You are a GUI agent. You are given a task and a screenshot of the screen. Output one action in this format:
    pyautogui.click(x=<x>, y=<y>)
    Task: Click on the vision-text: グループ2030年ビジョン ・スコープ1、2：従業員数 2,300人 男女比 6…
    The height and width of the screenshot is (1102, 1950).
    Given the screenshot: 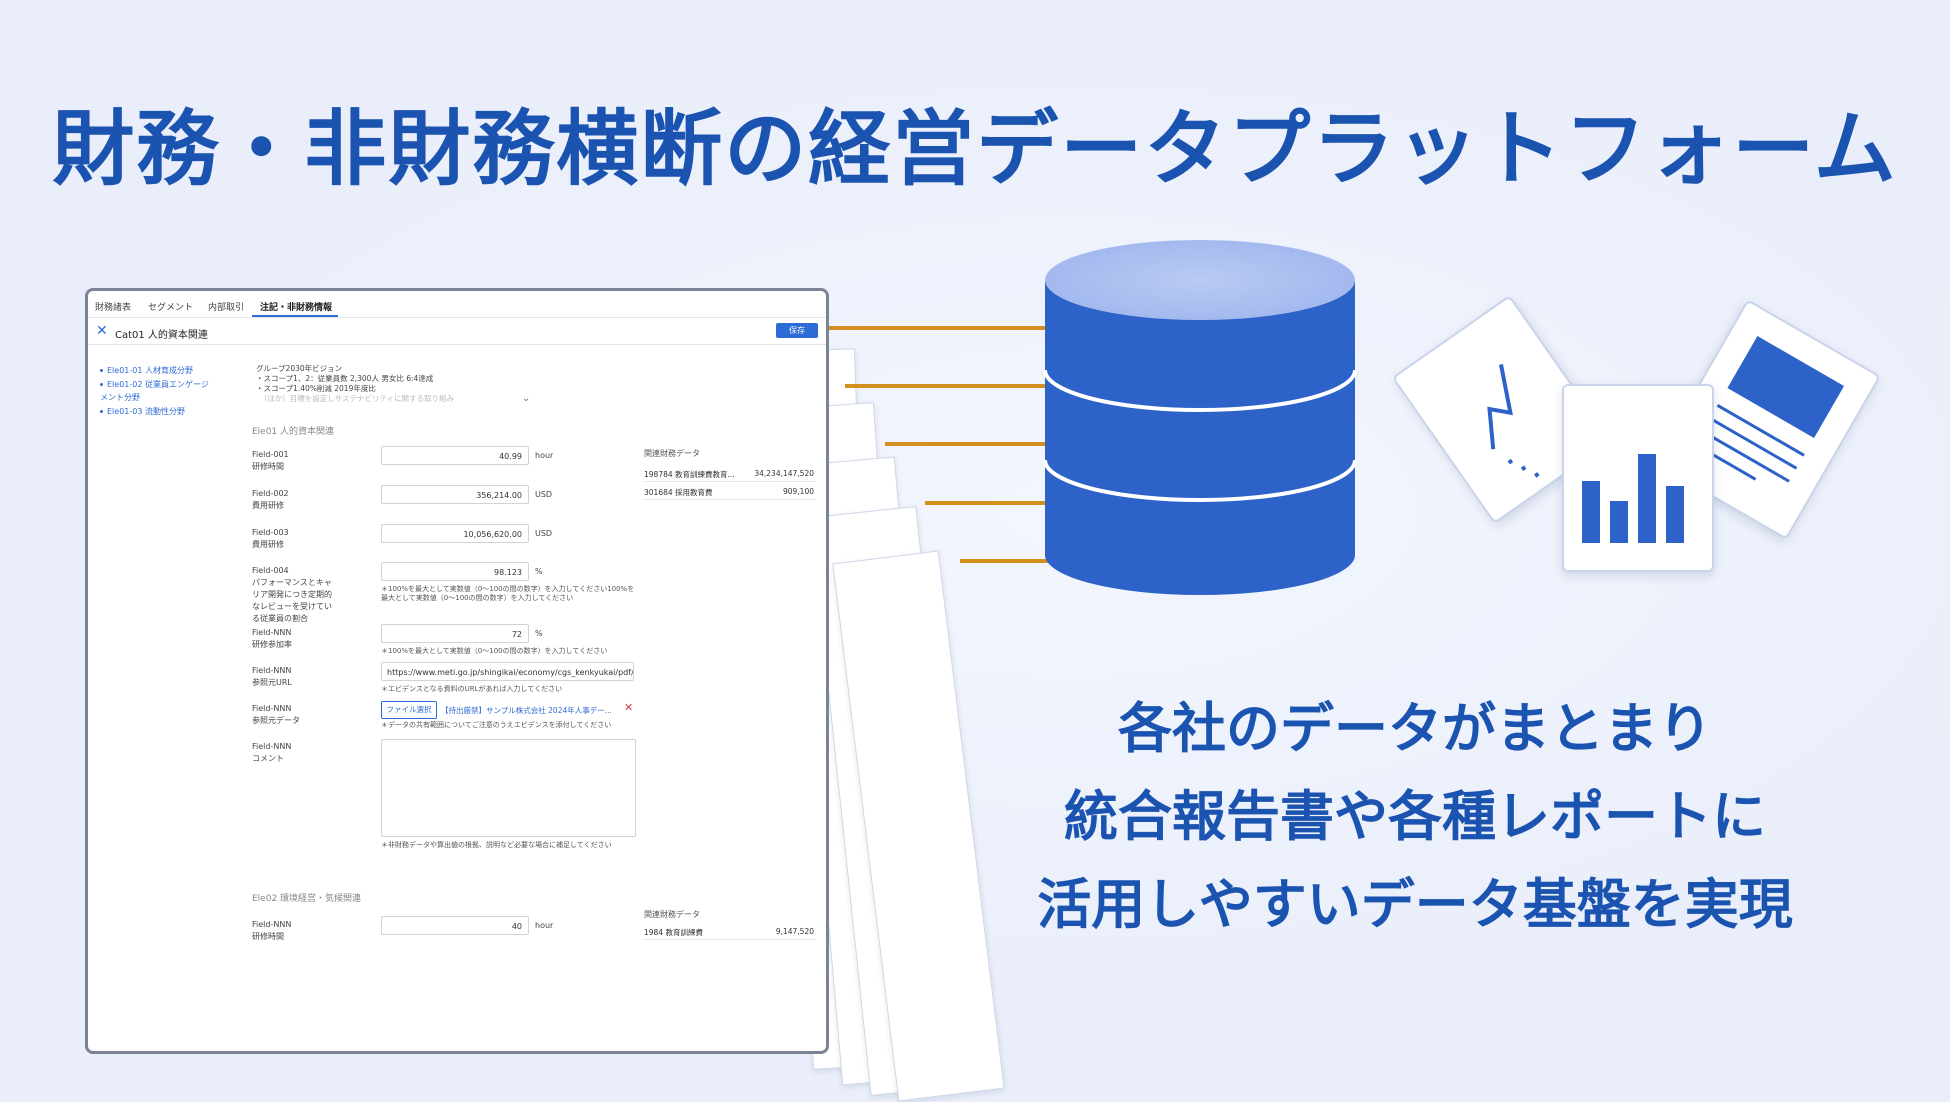 What is the action you would take?
    pyautogui.click(x=355, y=383)
    